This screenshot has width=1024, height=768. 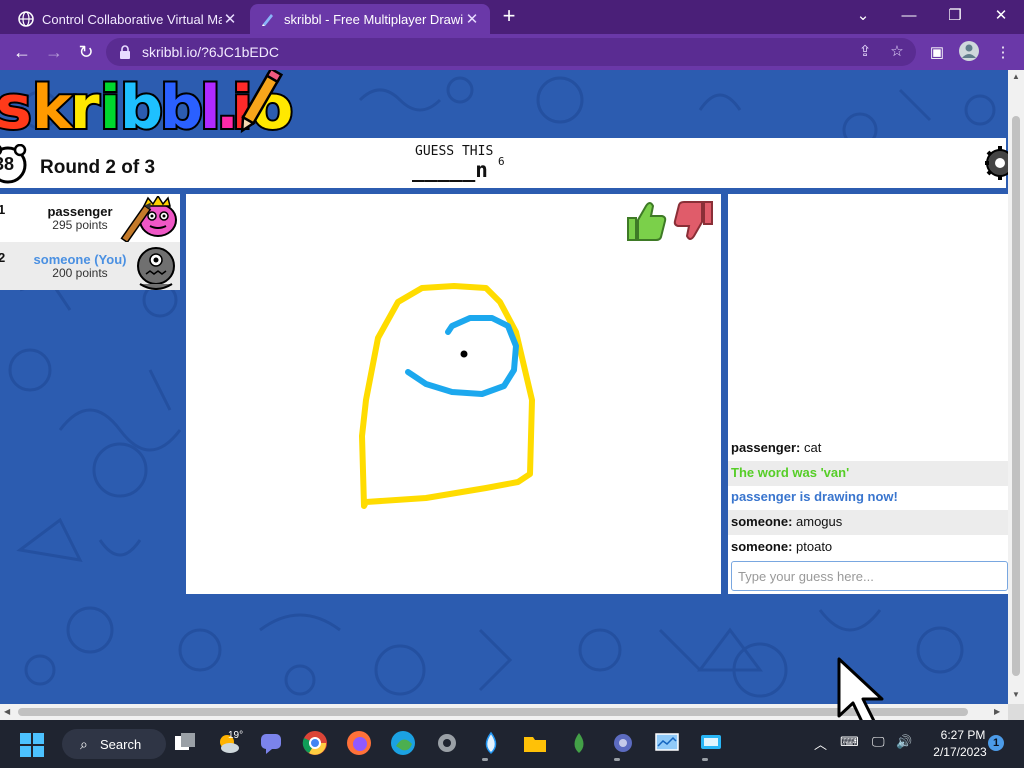 I want to click on round-indicator: Round 2 of 3, so click(x=98, y=167).